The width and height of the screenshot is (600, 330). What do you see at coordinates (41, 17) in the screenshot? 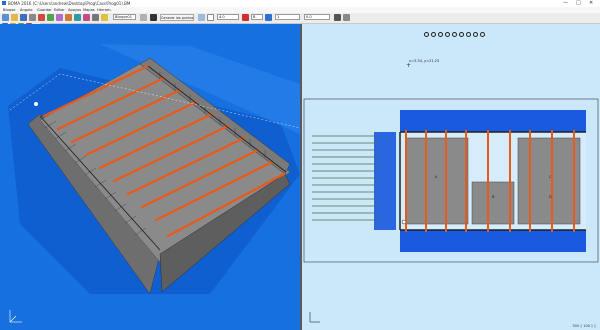
I see `delete-icon` at bounding box center [41, 17].